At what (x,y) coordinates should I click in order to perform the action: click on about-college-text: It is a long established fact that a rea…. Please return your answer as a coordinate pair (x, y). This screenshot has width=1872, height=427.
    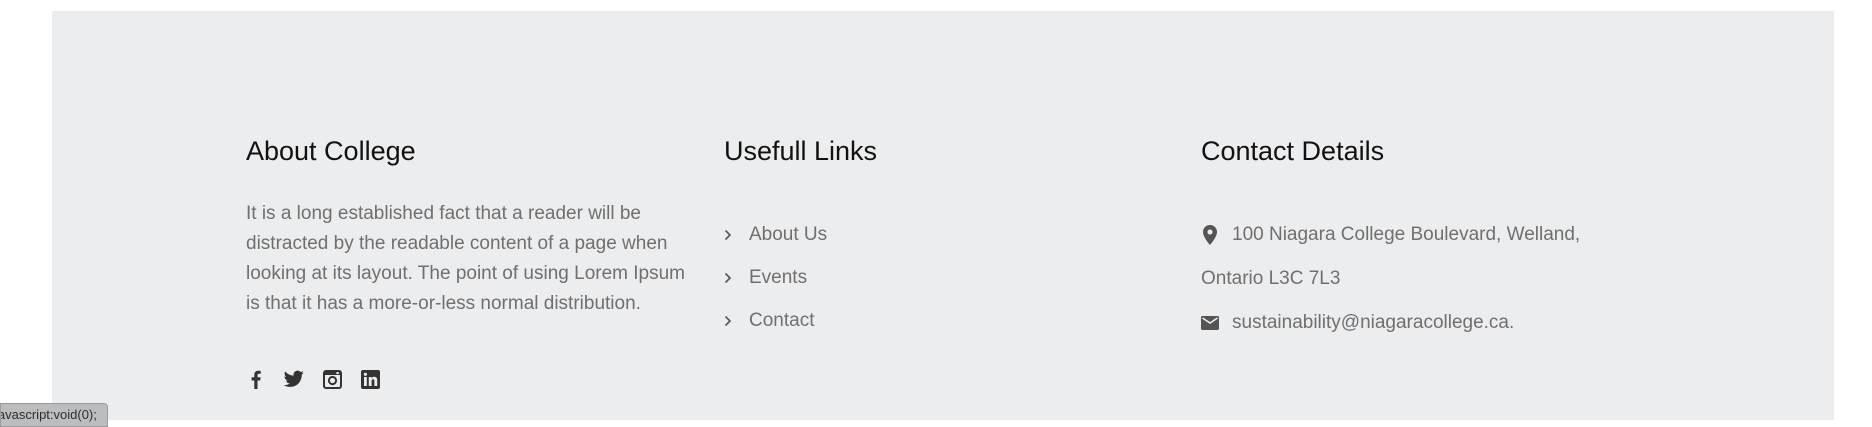
    Looking at the image, I should click on (466, 258).